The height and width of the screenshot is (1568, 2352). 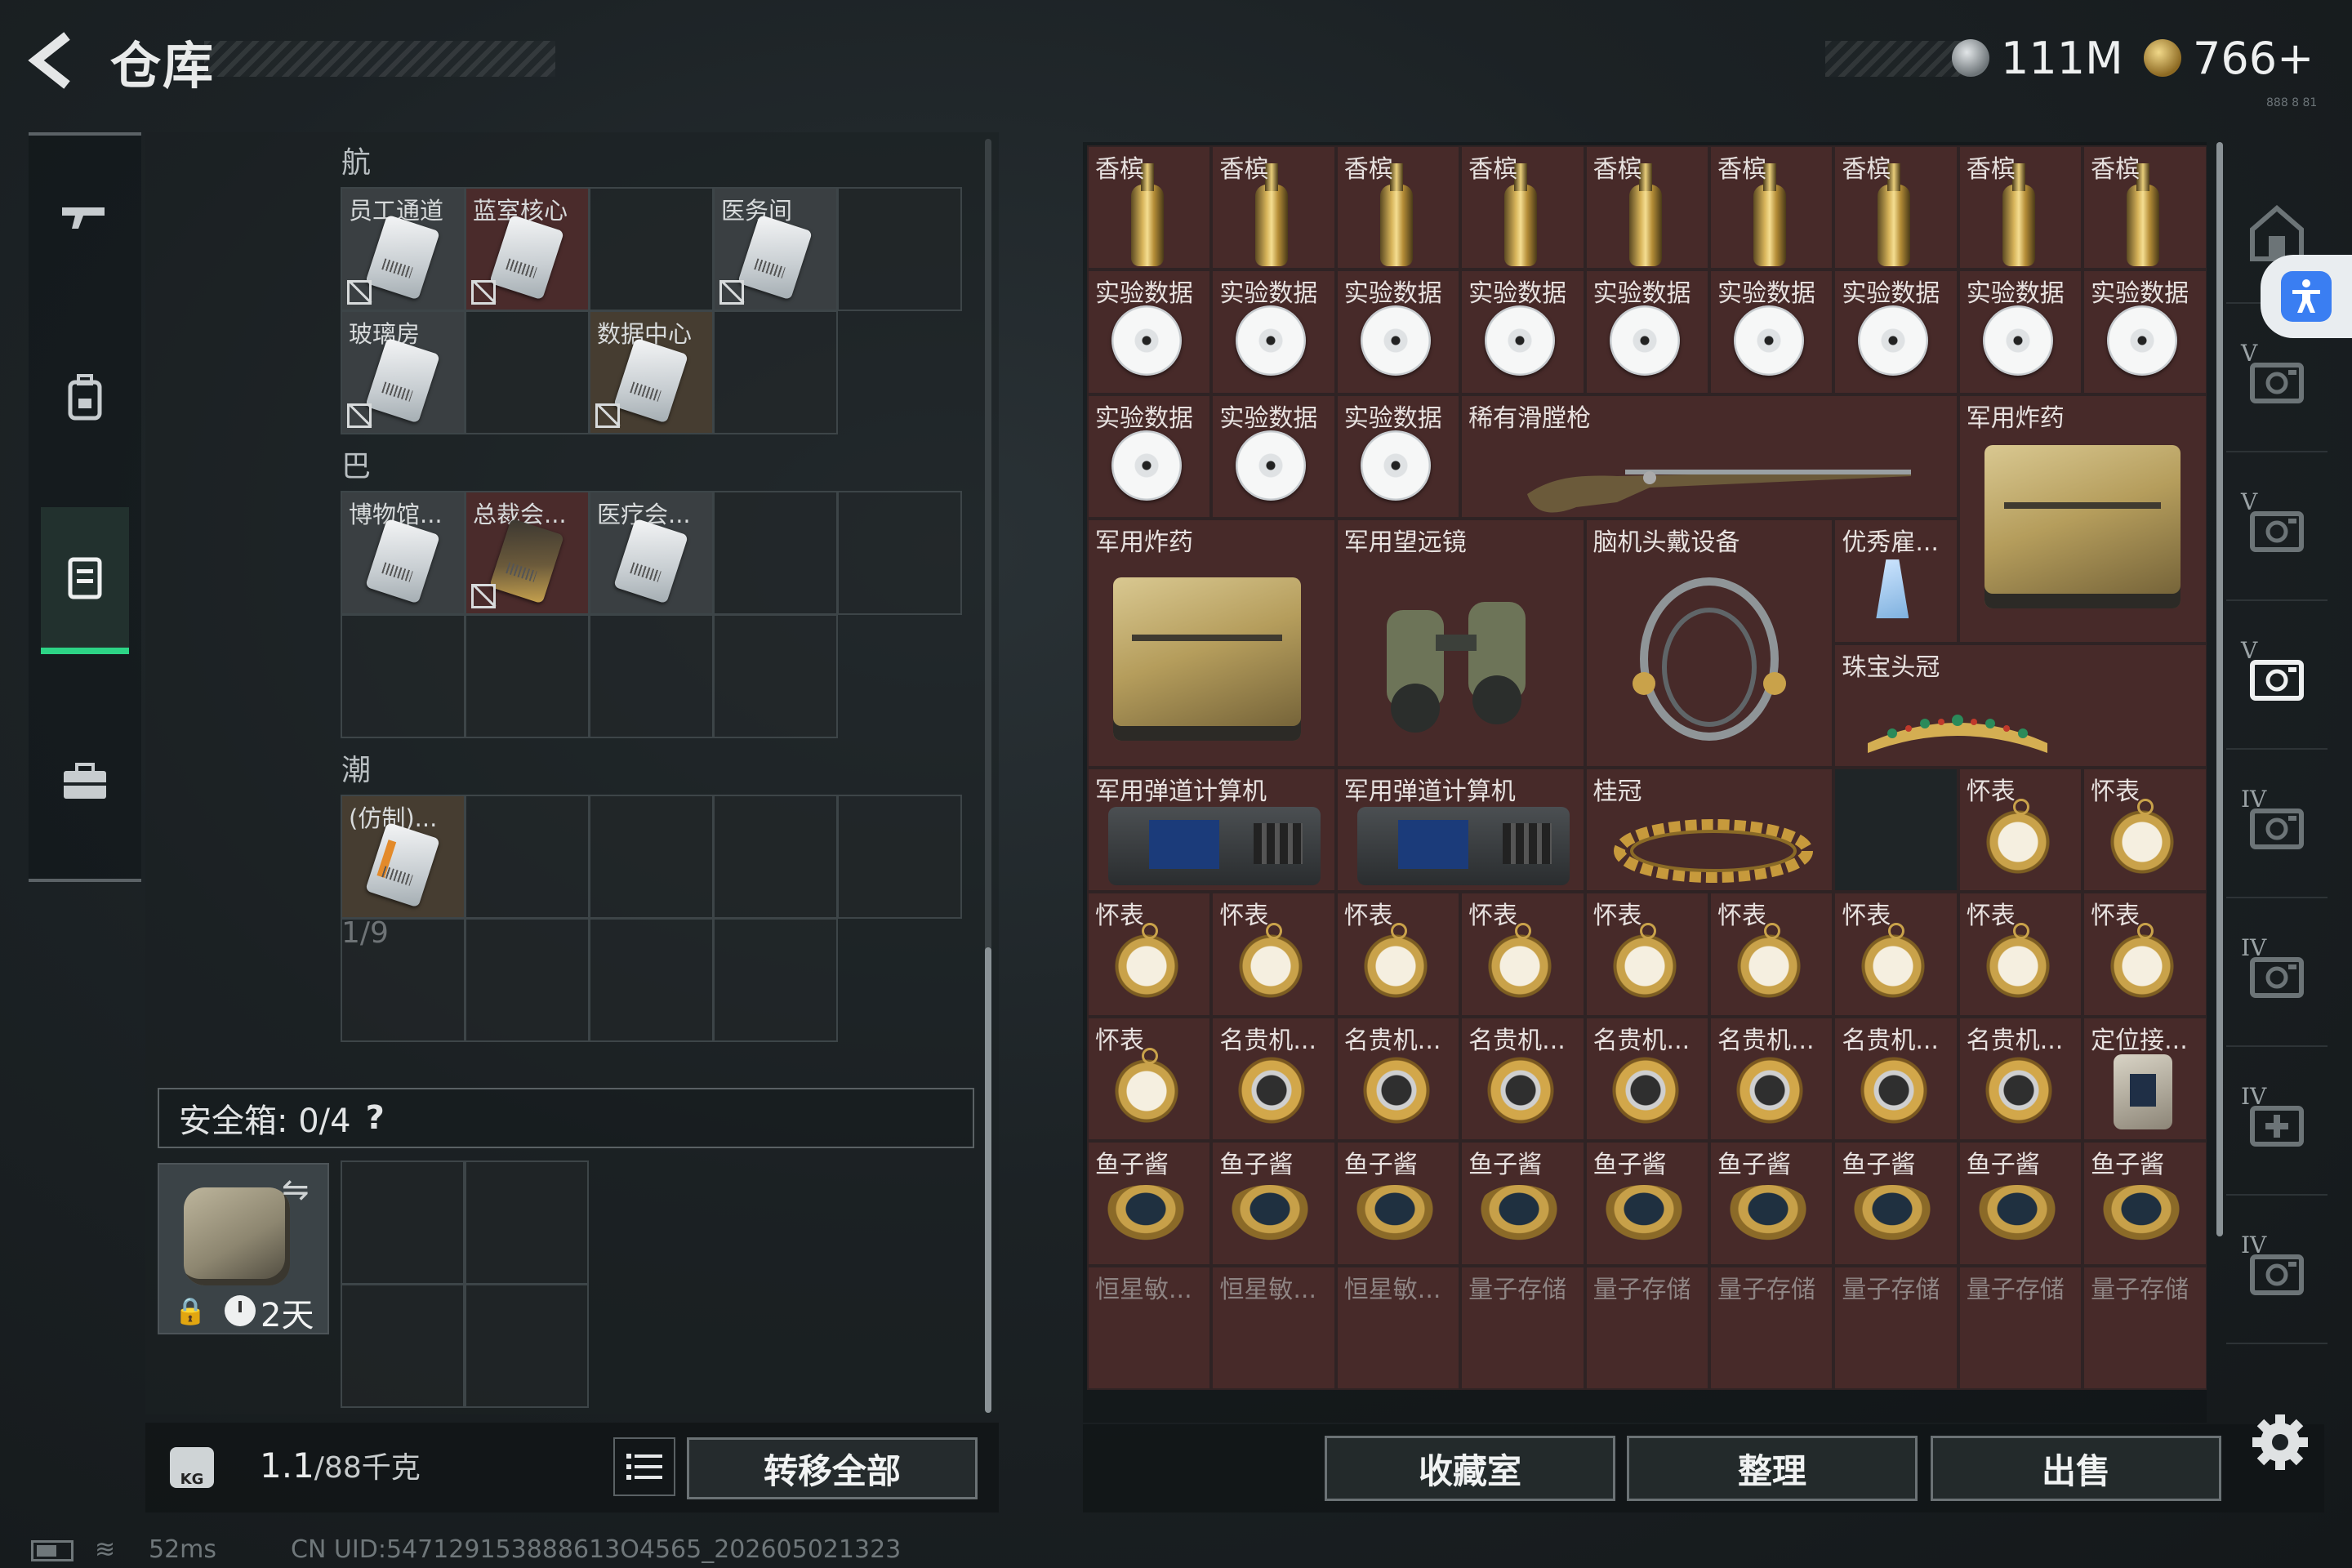 I want to click on accessibility-button, so click(x=2306, y=296).